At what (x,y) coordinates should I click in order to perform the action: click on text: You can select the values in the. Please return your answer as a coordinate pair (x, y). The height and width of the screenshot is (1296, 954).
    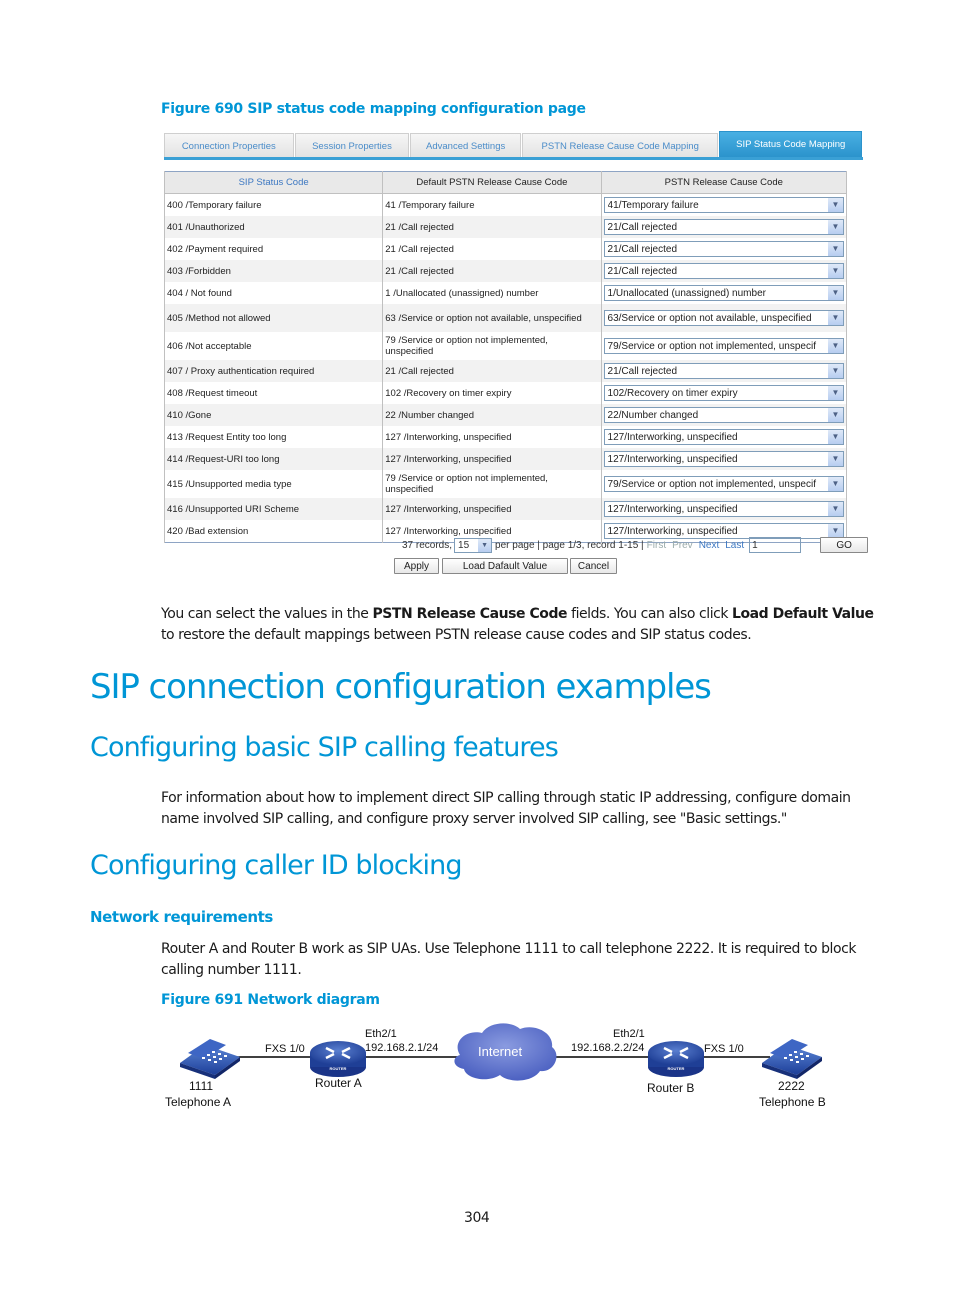
    Looking at the image, I should click on (267, 614).